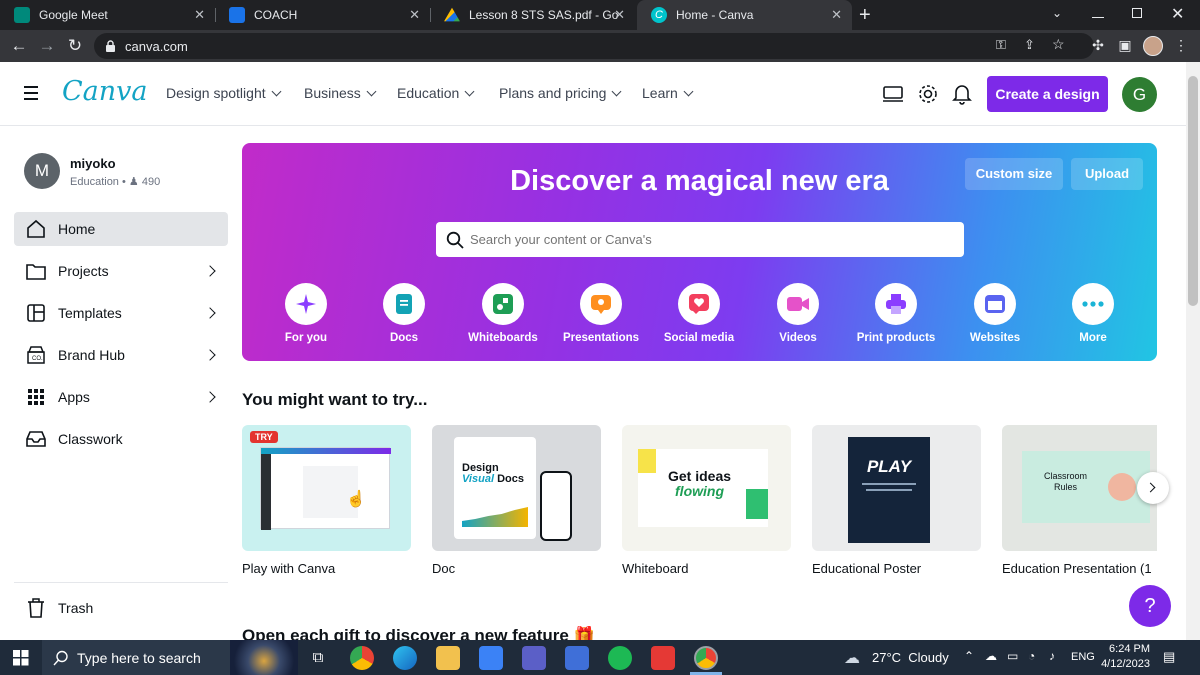 The height and width of the screenshot is (675, 1200). What do you see at coordinates (121, 439) in the screenshot?
I see `sidebar-item-classwork: Classwork` at bounding box center [121, 439].